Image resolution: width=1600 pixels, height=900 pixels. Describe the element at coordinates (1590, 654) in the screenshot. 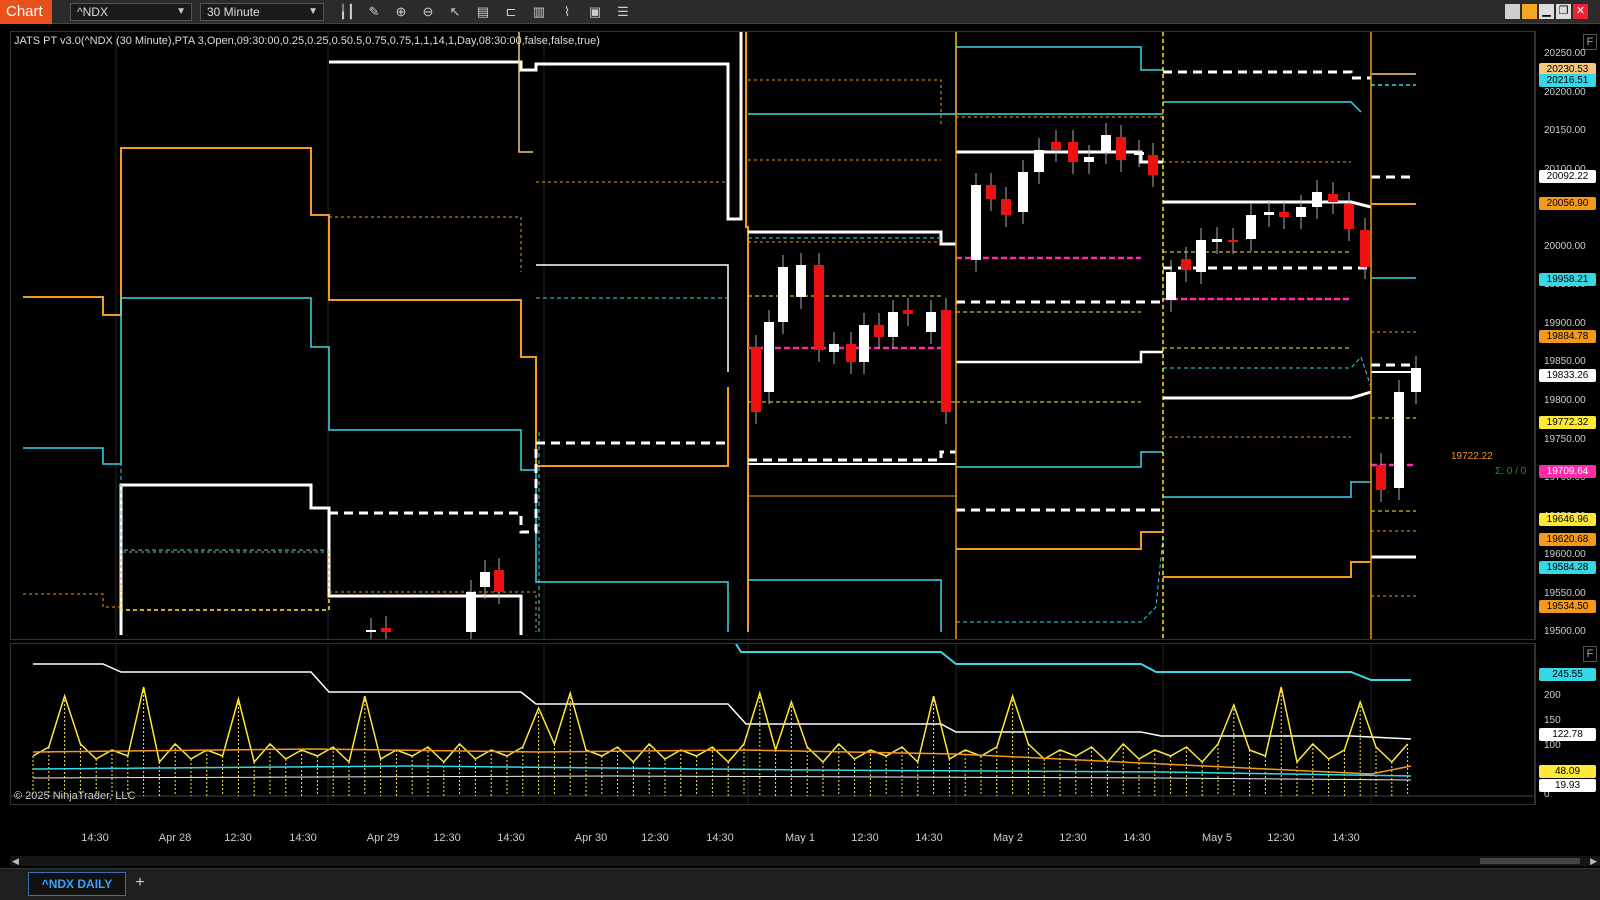

I see `panel-f-button: F` at that location.